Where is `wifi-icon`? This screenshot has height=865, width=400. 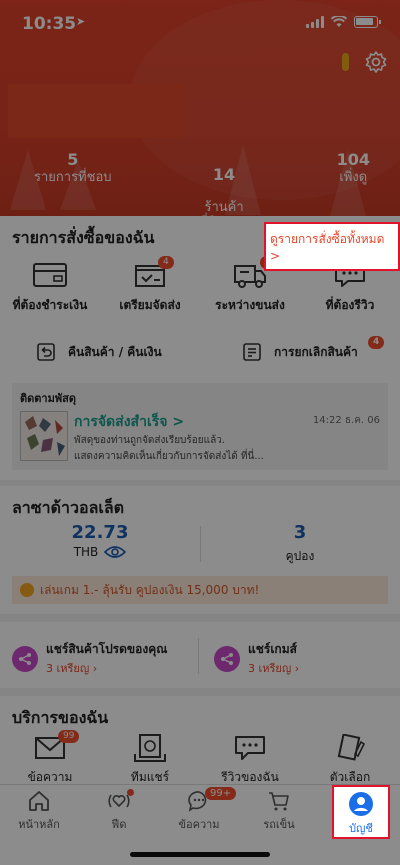
wifi-icon is located at coordinates (339, 21).